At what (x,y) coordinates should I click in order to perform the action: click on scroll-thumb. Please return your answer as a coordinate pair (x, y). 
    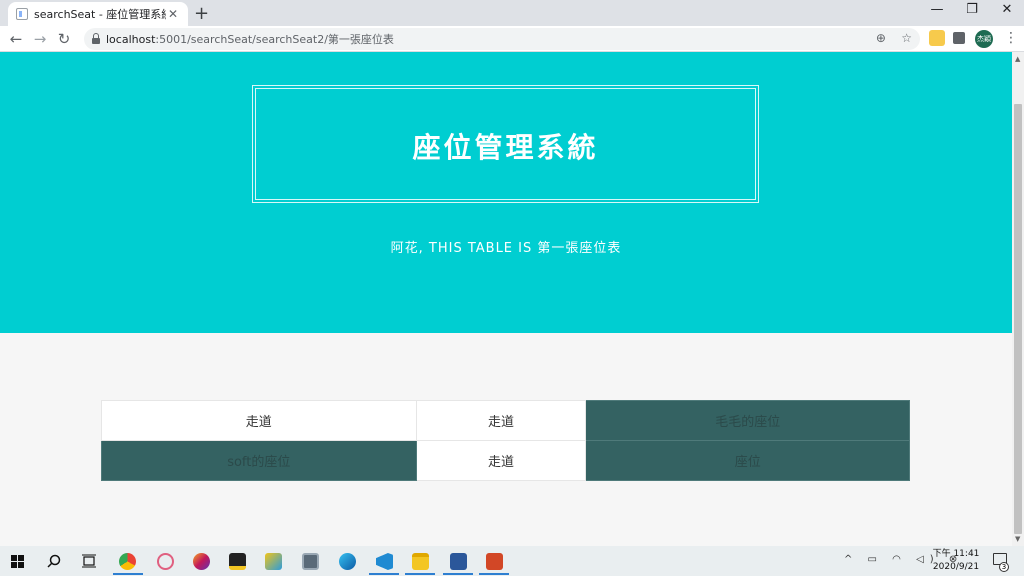
    Looking at the image, I should click on (1018, 319).